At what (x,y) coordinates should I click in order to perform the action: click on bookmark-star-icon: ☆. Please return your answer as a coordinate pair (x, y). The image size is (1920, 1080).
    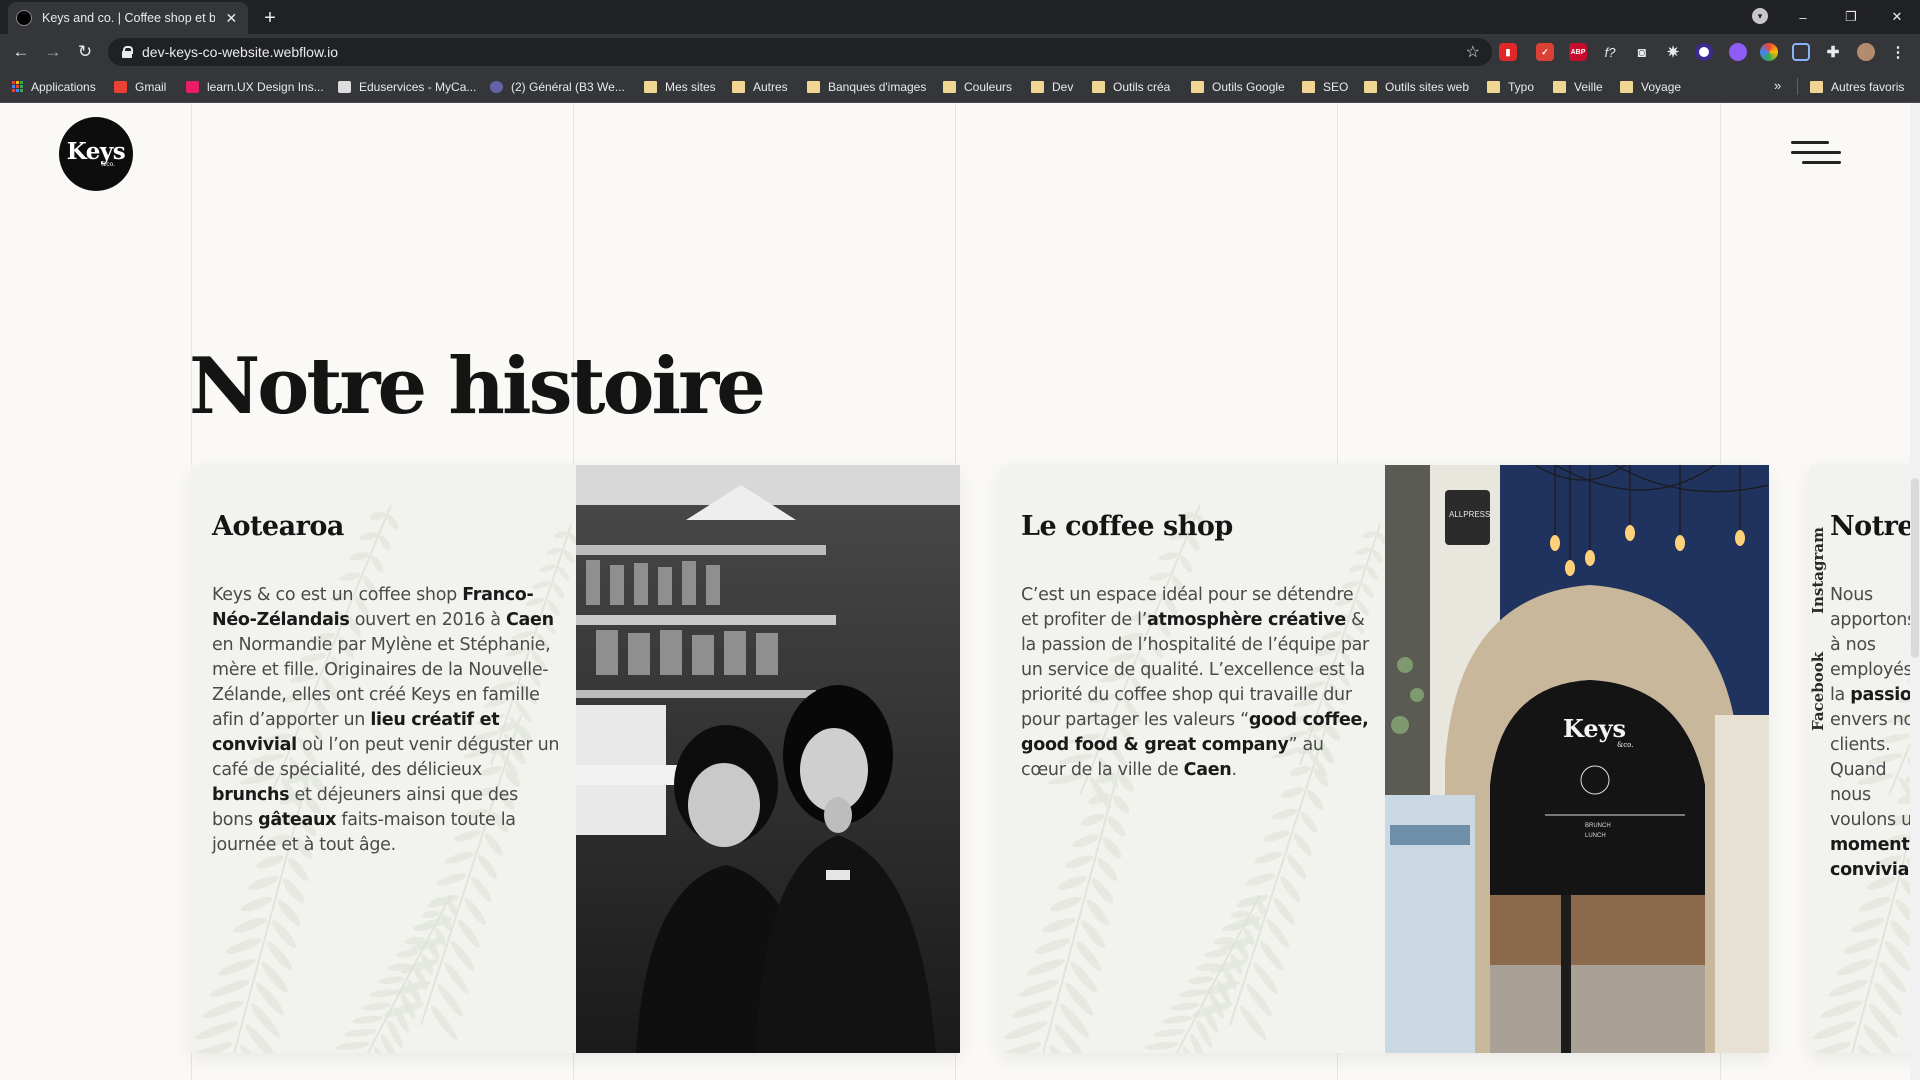
    Looking at the image, I should click on (1473, 52).